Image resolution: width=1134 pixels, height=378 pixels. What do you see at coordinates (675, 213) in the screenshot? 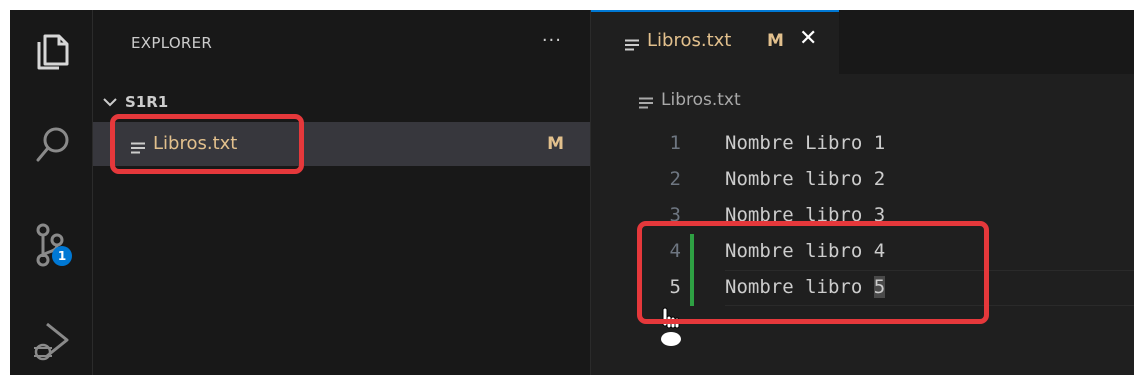
I see `line-number: 3` at bounding box center [675, 213].